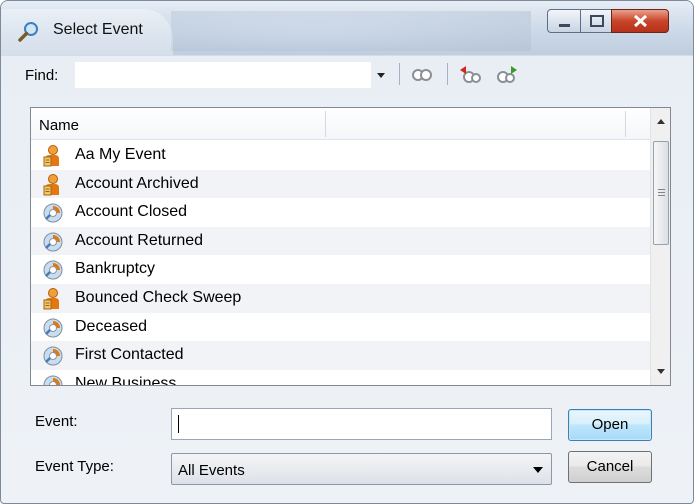 The height and width of the screenshot is (504, 694). I want to click on open-button: Open, so click(610, 425).